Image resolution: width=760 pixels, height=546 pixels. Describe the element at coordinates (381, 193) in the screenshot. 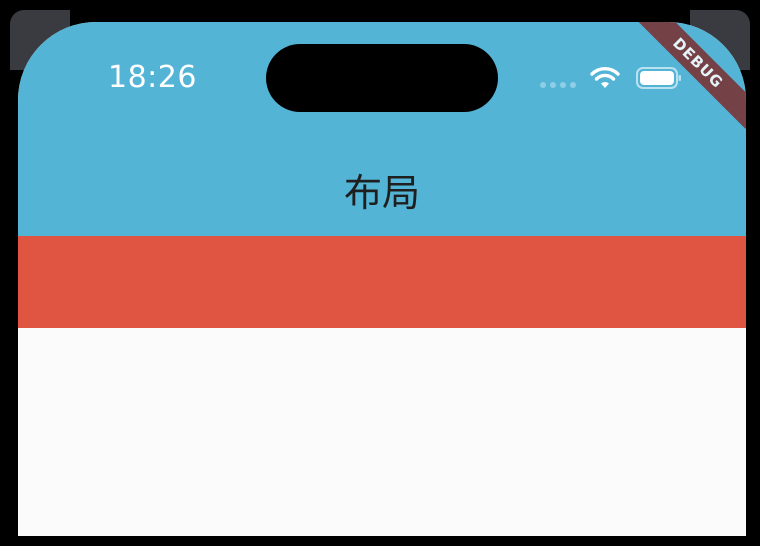

I see `page-title: 布局` at that location.